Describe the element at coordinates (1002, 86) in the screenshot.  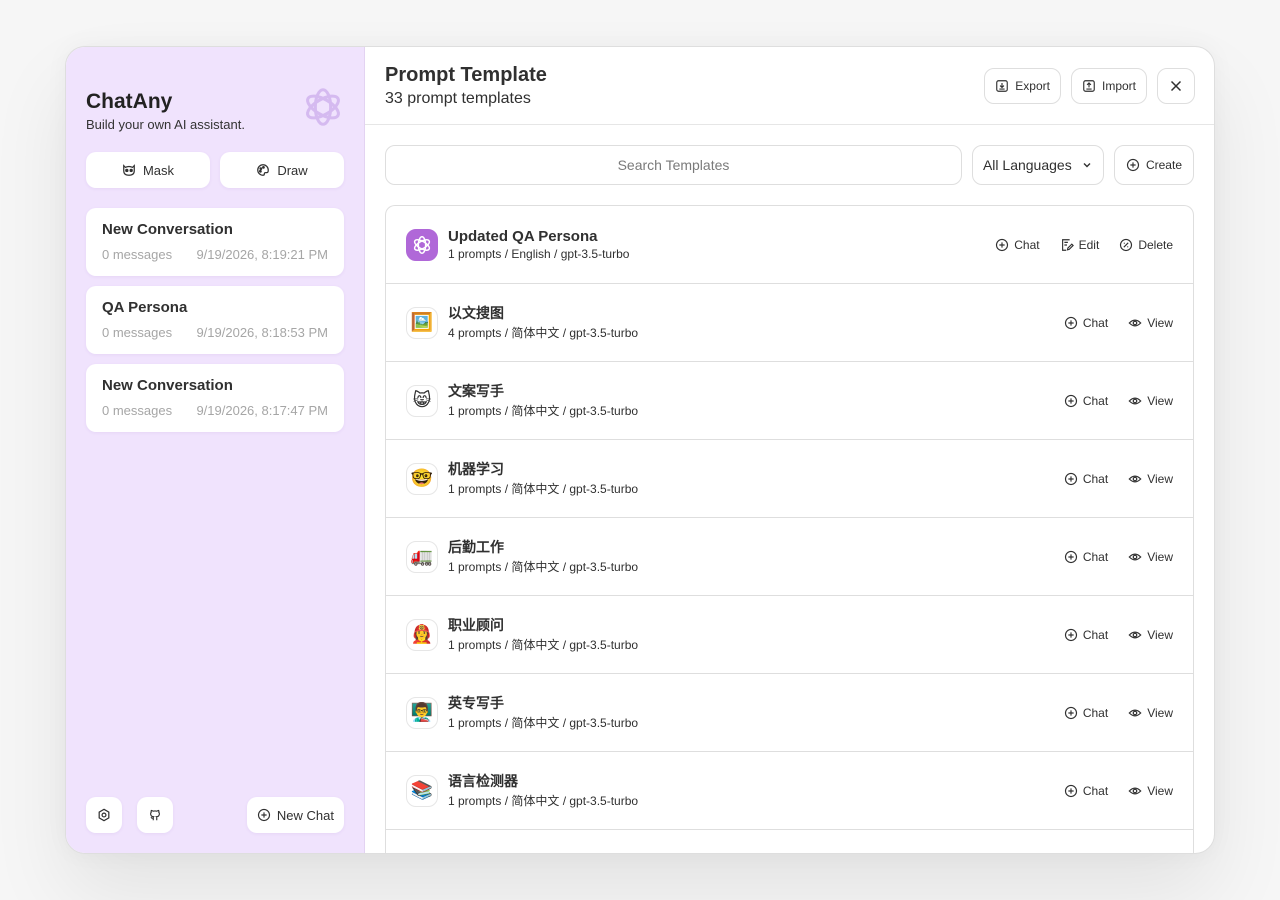
I see `download-icon` at that location.